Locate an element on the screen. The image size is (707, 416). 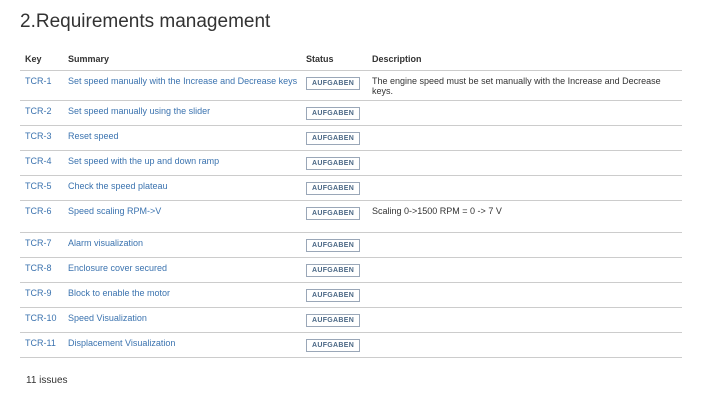
description-cell: Scaling 0->1500 RPM = 0 -> 7 V is located at coordinates (524, 216).